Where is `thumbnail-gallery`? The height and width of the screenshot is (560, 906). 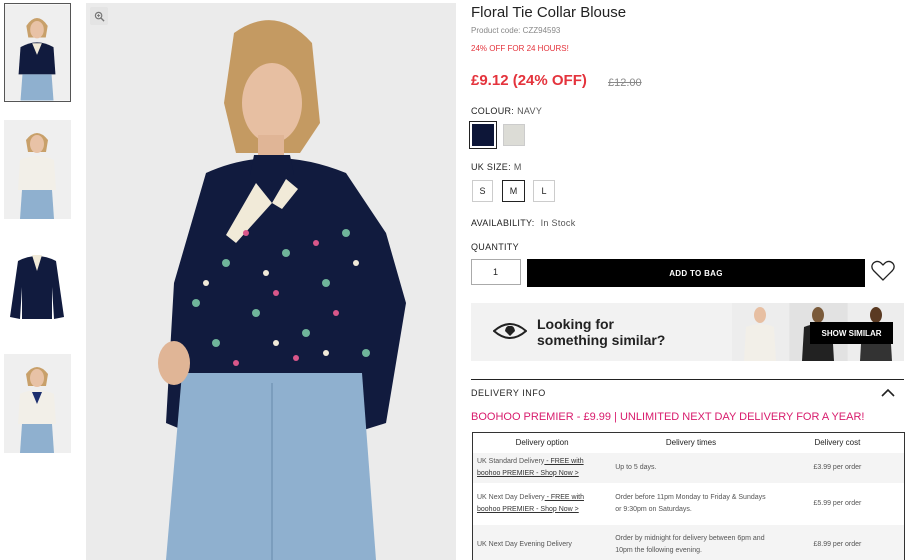
thumbnail-gallery is located at coordinates (38, 237).